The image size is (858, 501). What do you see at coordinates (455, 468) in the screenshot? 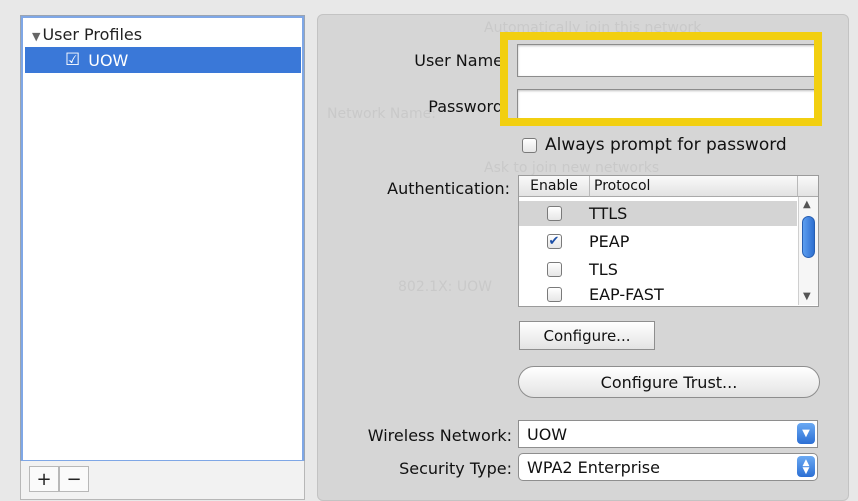
I see `security-type-label: Security Type:` at bounding box center [455, 468].